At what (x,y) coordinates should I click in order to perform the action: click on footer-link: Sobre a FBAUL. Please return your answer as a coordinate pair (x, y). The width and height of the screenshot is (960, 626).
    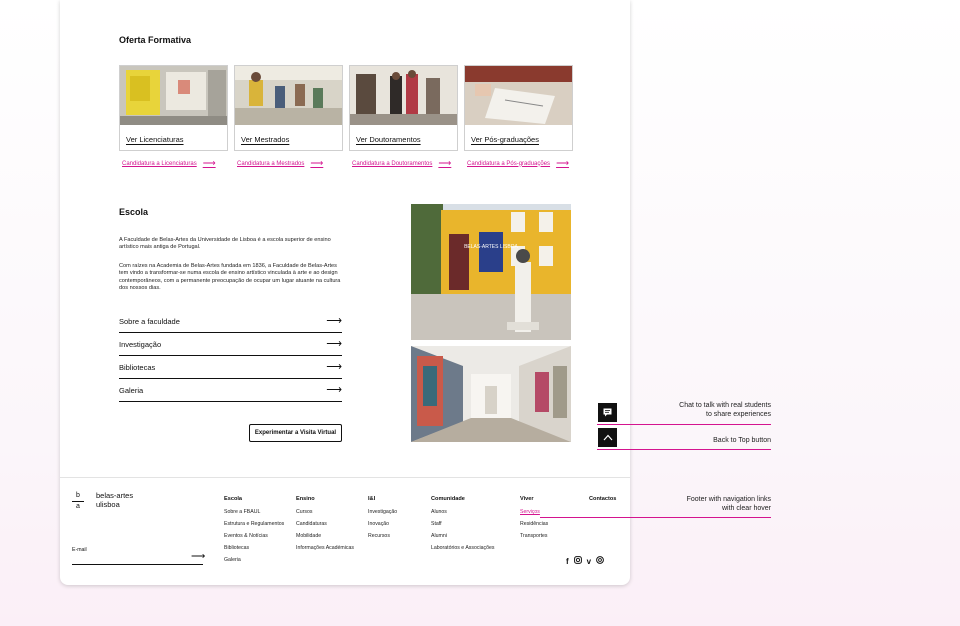
    Looking at the image, I should click on (242, 512).